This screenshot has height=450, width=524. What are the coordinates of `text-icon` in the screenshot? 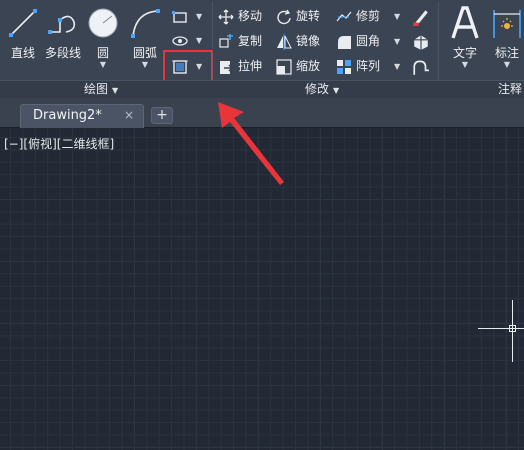 It's located at (465, 22).